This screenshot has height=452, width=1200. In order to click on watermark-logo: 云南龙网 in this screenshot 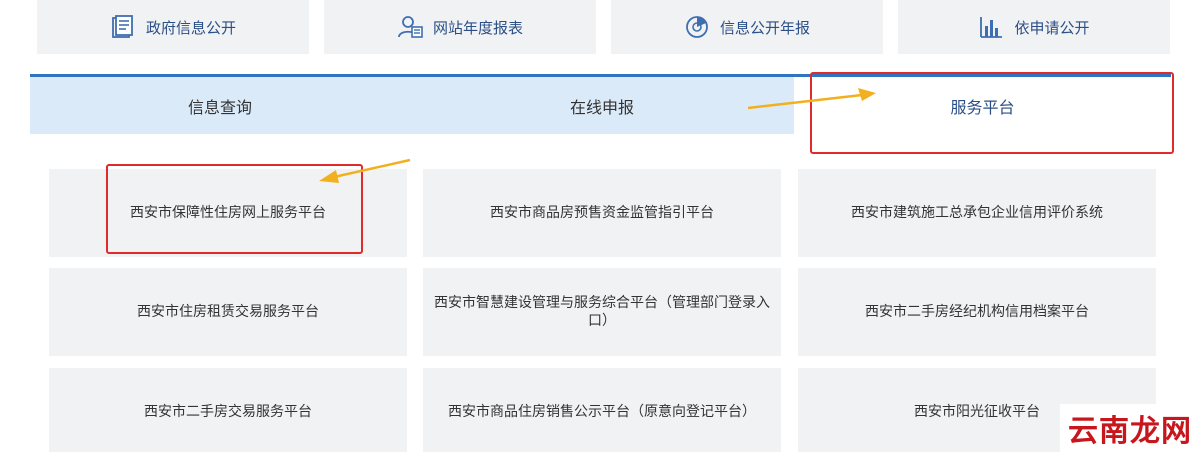, I will do `click(1130, 428)`.